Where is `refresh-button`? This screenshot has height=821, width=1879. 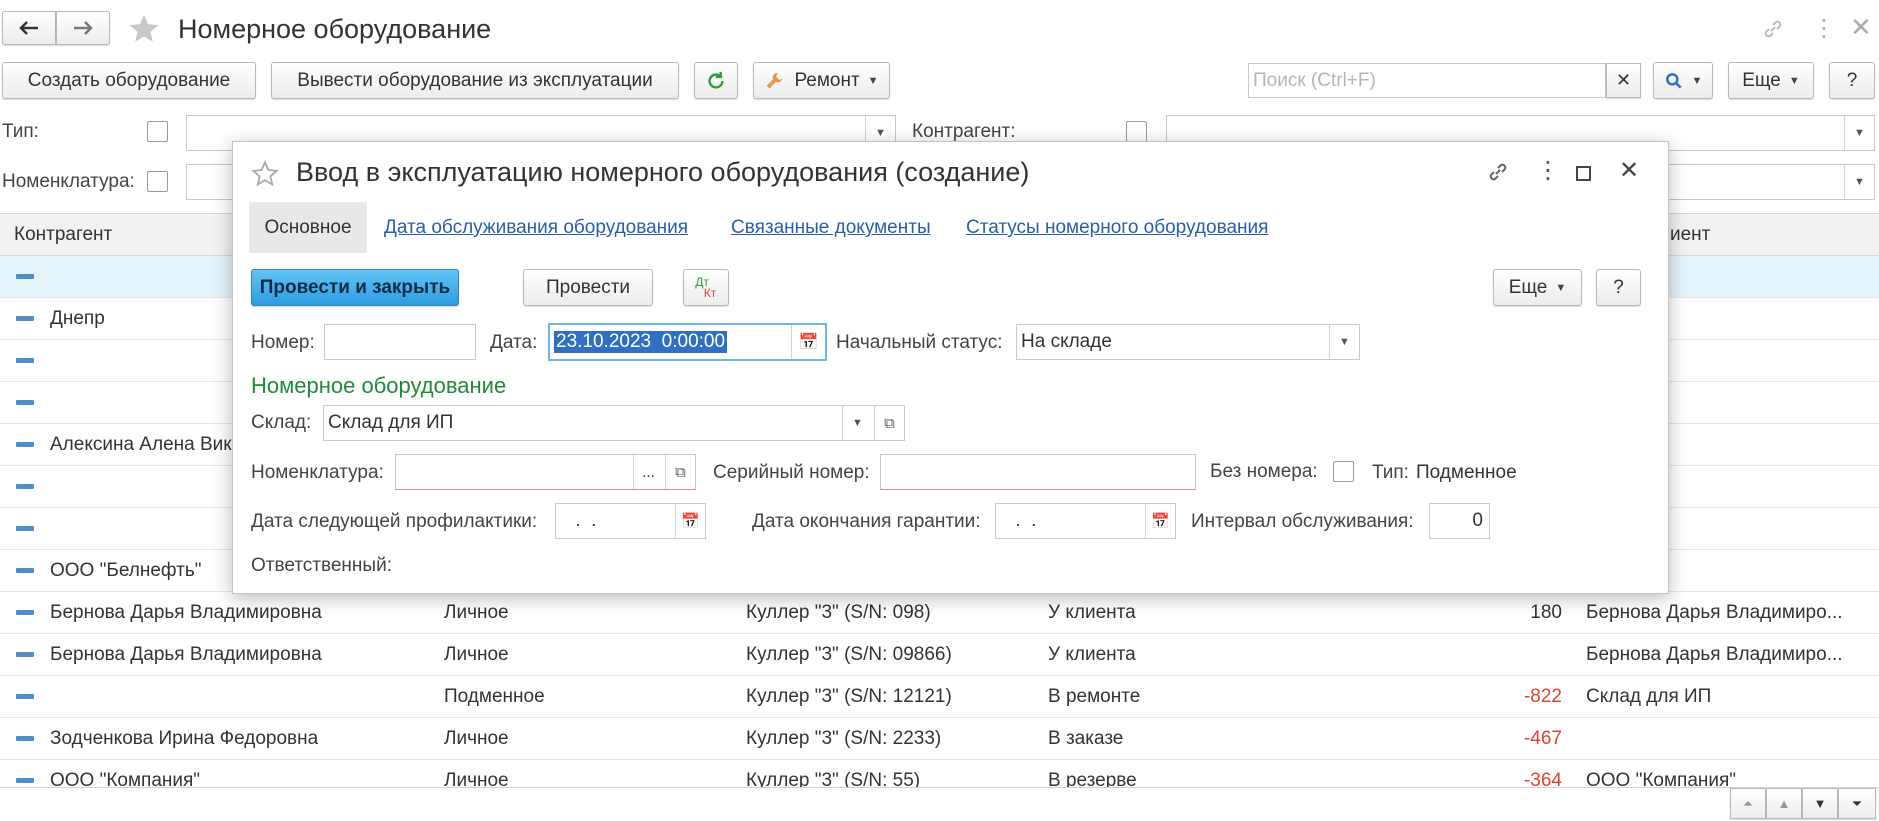
refresh-button is located at coordinates (716, 80).